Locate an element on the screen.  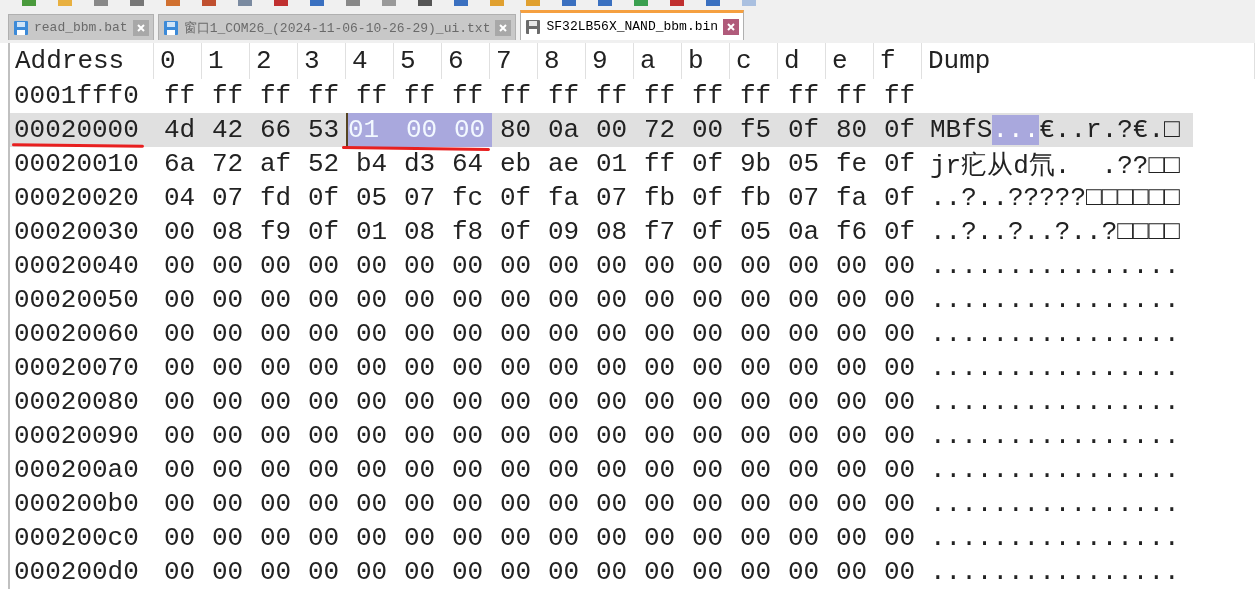
byte-cell-text: 01 is located at coordinates (372, 232).